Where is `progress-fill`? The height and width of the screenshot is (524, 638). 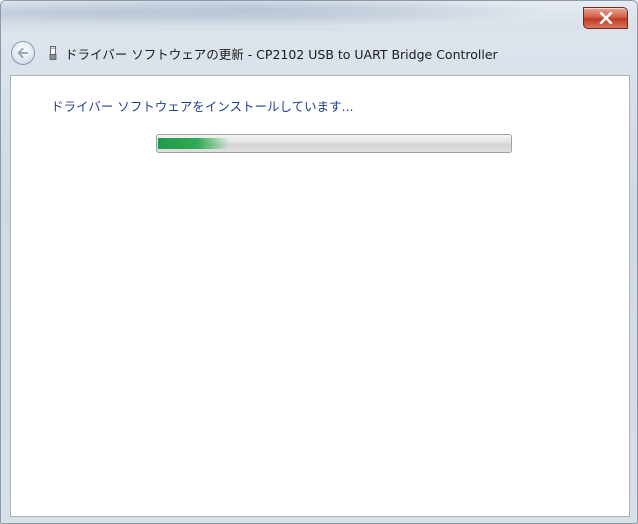
progress-fill is located at coordinates (193, 143).